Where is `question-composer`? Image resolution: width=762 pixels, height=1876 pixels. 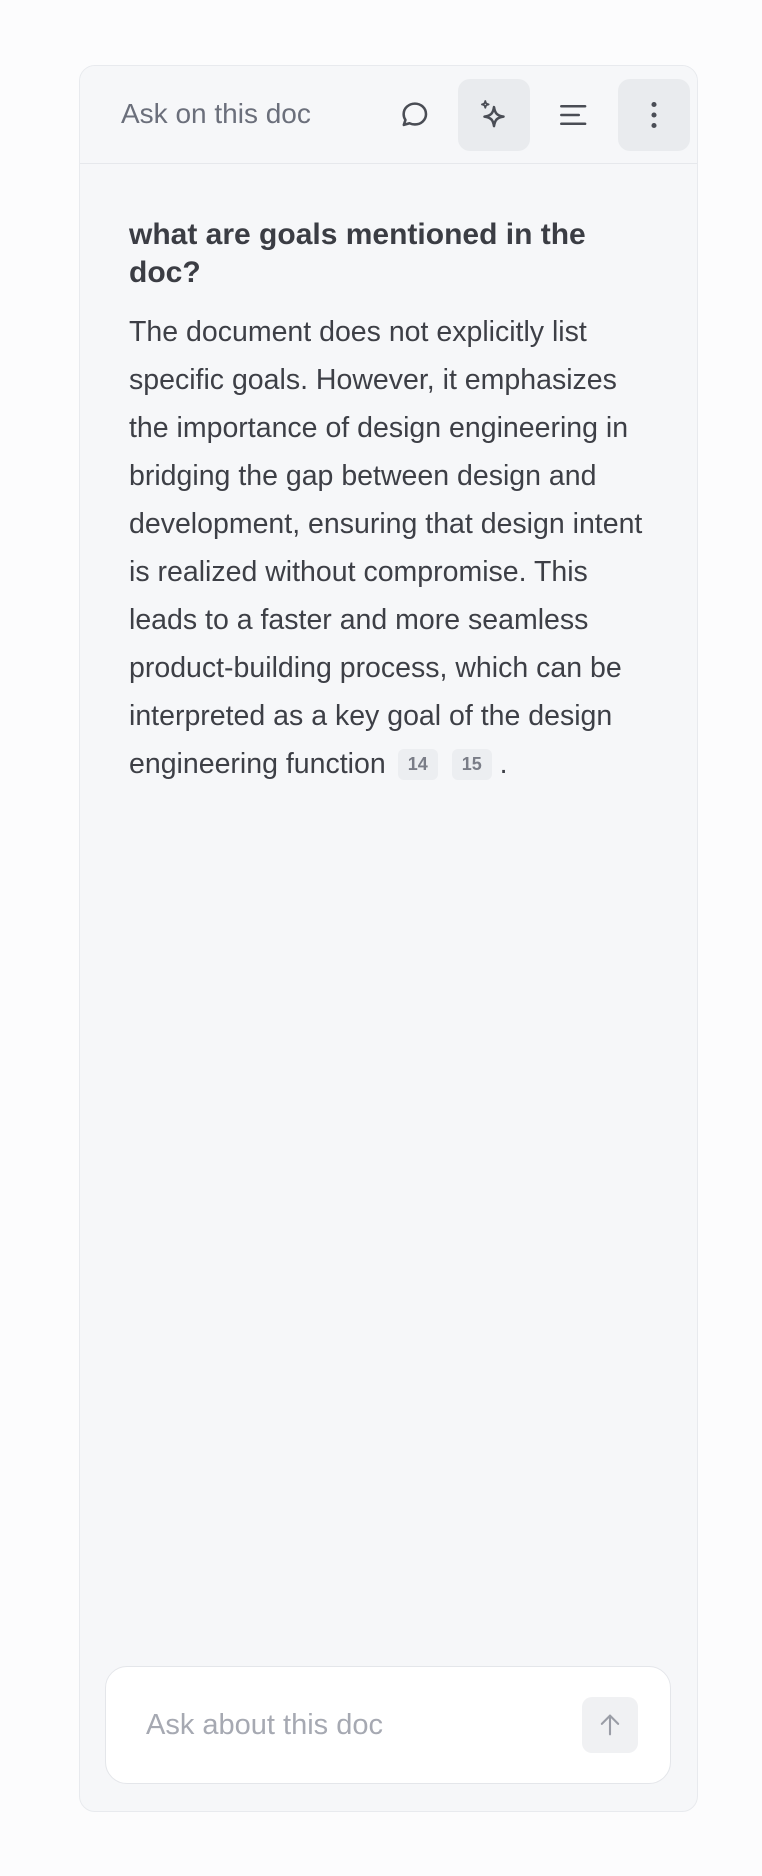
question-composer is located at coordinates (388, 1725).